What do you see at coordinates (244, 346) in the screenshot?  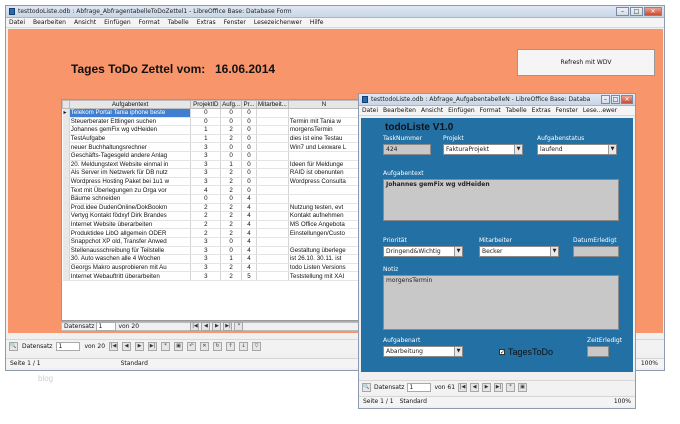 I see `toolbar-sort-desc-icon: ↓` at bounding box center [244, 346].